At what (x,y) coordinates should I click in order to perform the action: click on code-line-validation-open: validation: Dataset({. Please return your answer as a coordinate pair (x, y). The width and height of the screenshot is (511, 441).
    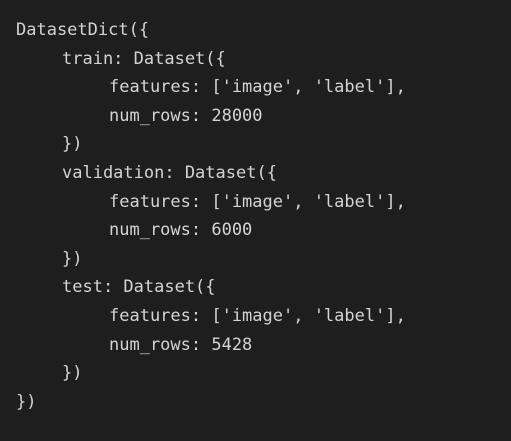
    Looking at the image, I should click on (169, 172).